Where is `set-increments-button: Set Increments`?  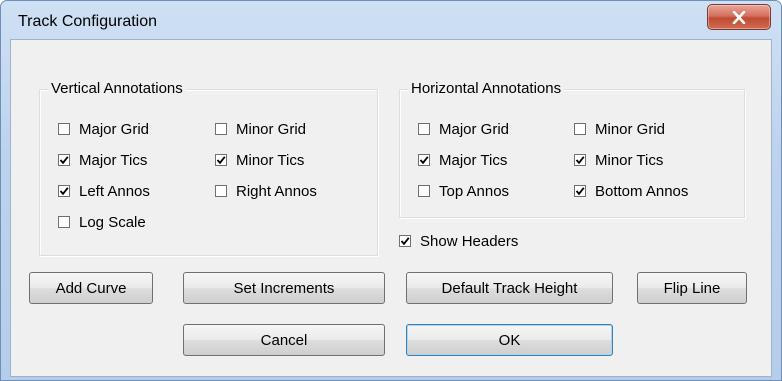 set-increments-button: Set Increments is located at coordinates (284, 288).